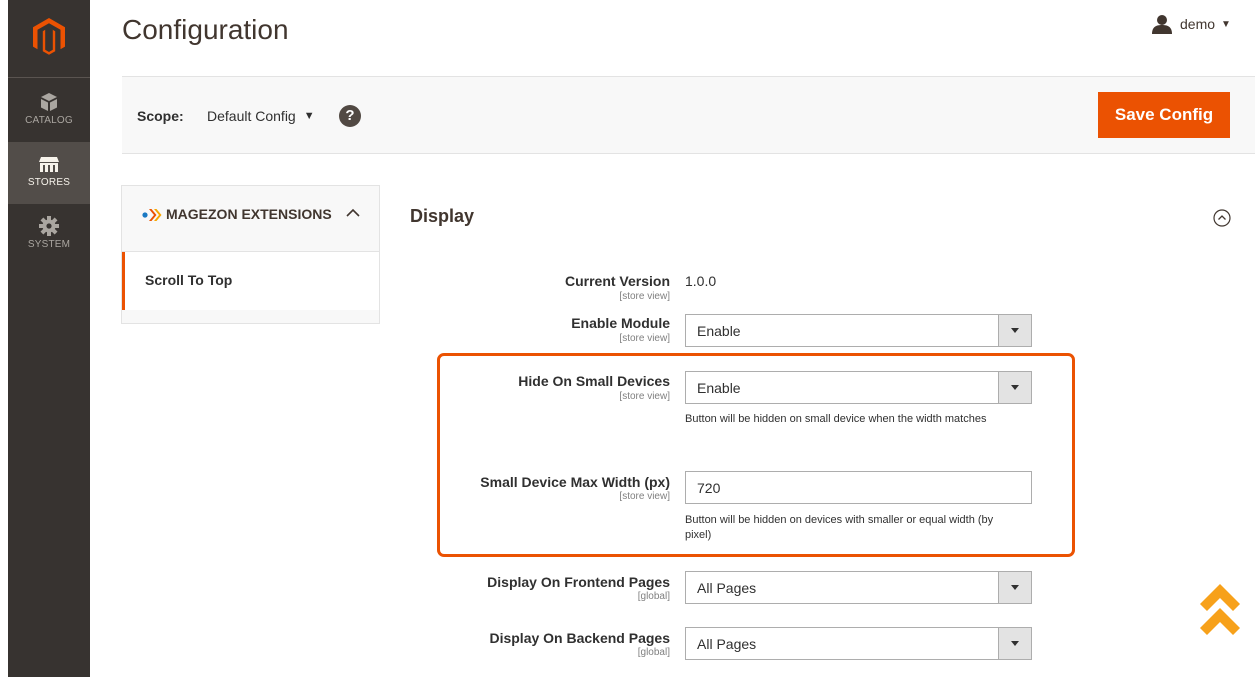  I want to click on tab-label: Scroll To Top, so click(189, 280).